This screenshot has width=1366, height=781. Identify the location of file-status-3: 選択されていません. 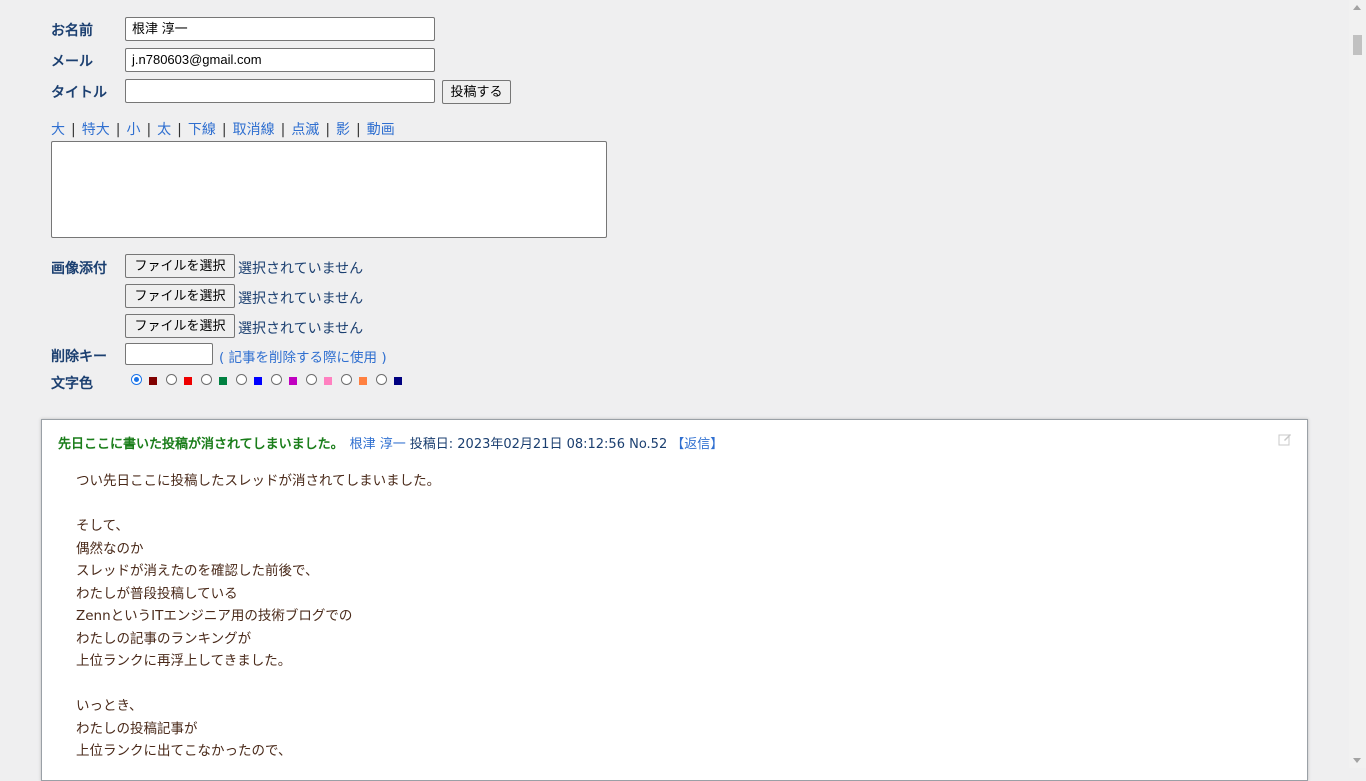
(301, 329).